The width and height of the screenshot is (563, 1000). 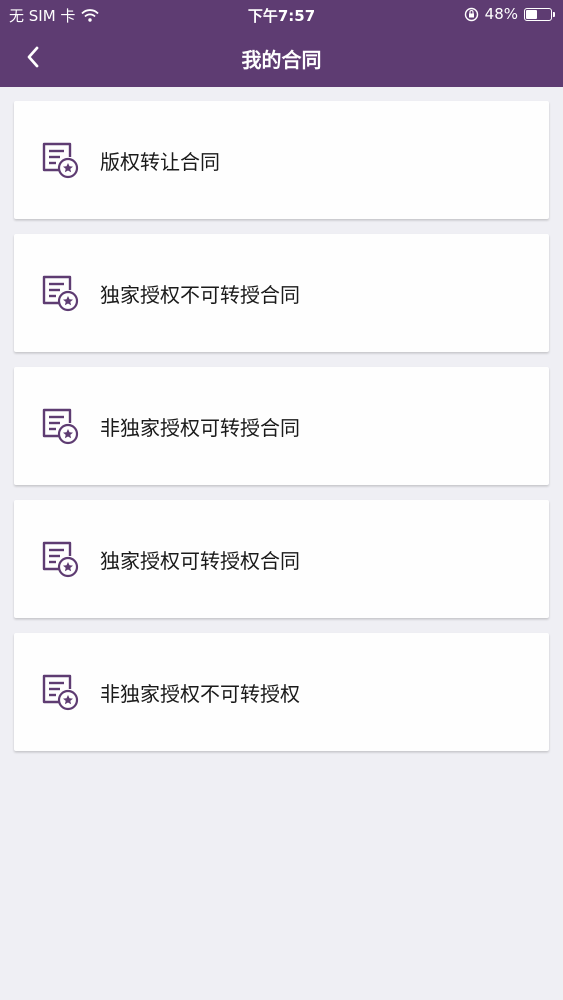 I want to click on contract-label: 独家授权可转授权合同, so click(x=200, y=560).